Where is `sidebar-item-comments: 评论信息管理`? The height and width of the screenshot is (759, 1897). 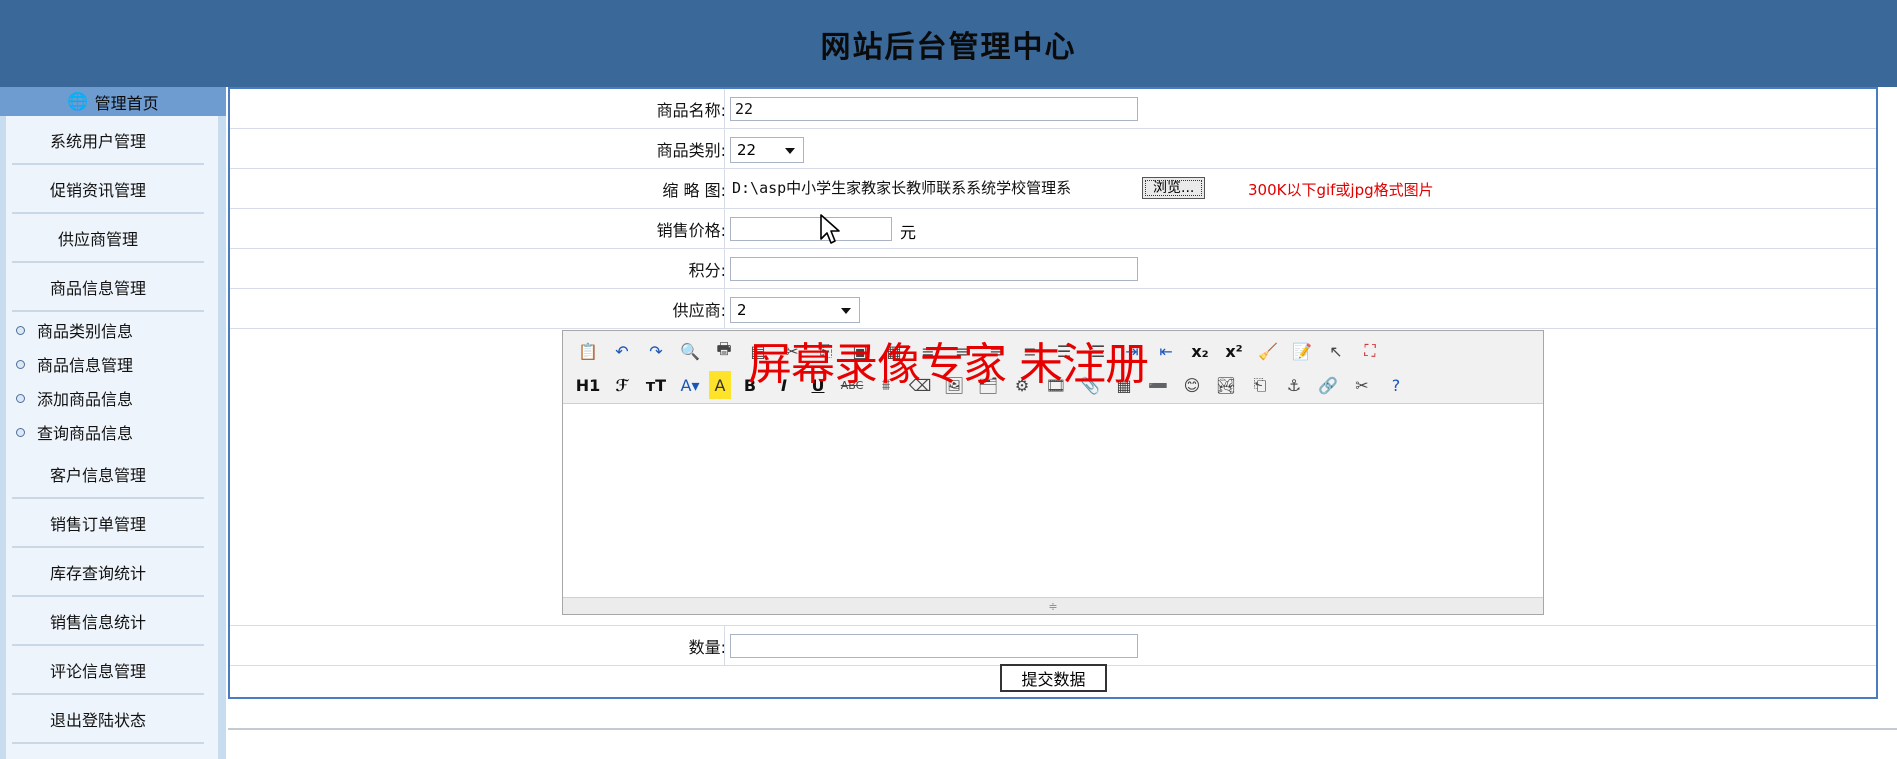 sidebar-item-comments: 评论信息管理 is located at coordinates (108, 670).